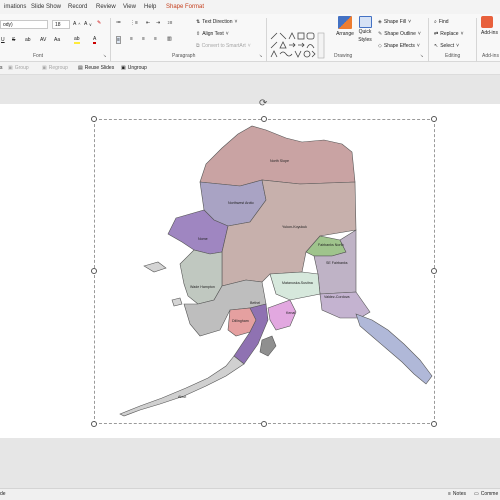  I want to click on find-button: ⌕ Find, so click(441, 22).